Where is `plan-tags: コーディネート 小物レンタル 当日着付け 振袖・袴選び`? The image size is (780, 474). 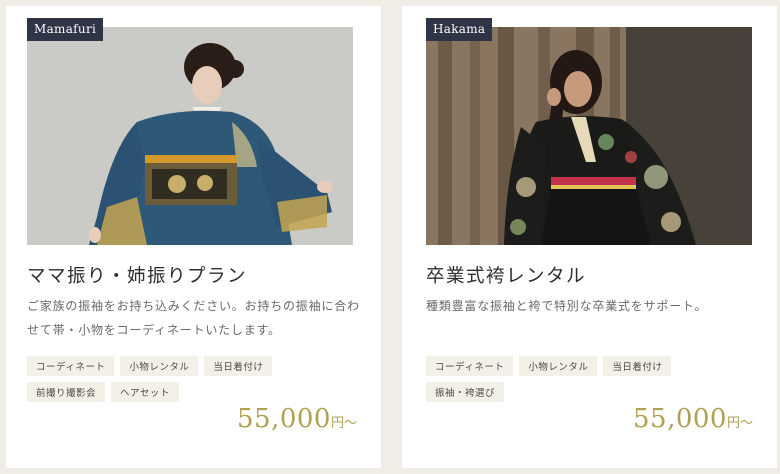 plan-tags: コーディネート 小物レンタル 当日着付け 振袖・袴選び is located at coordinates (576, 379).